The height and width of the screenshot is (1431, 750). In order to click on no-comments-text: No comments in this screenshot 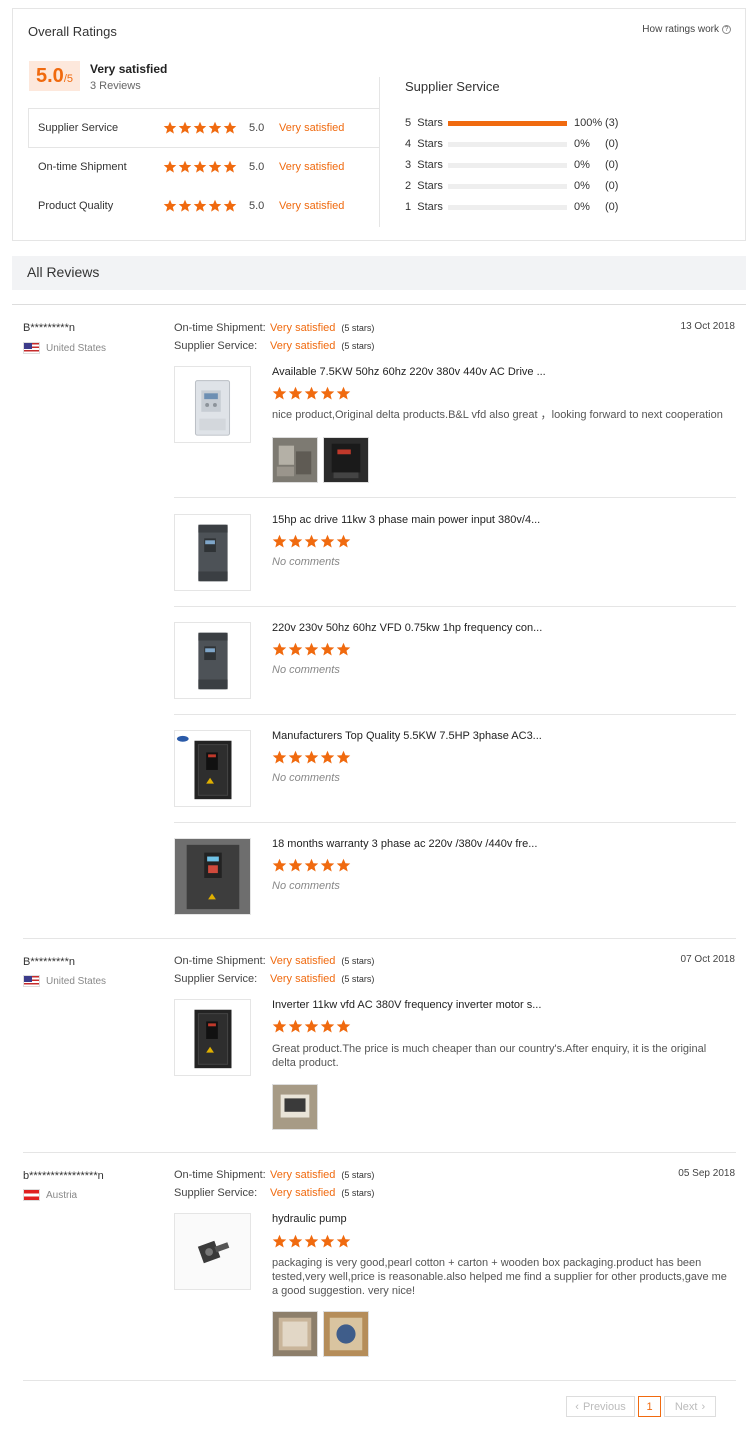, I will do `click(306, 562)`.